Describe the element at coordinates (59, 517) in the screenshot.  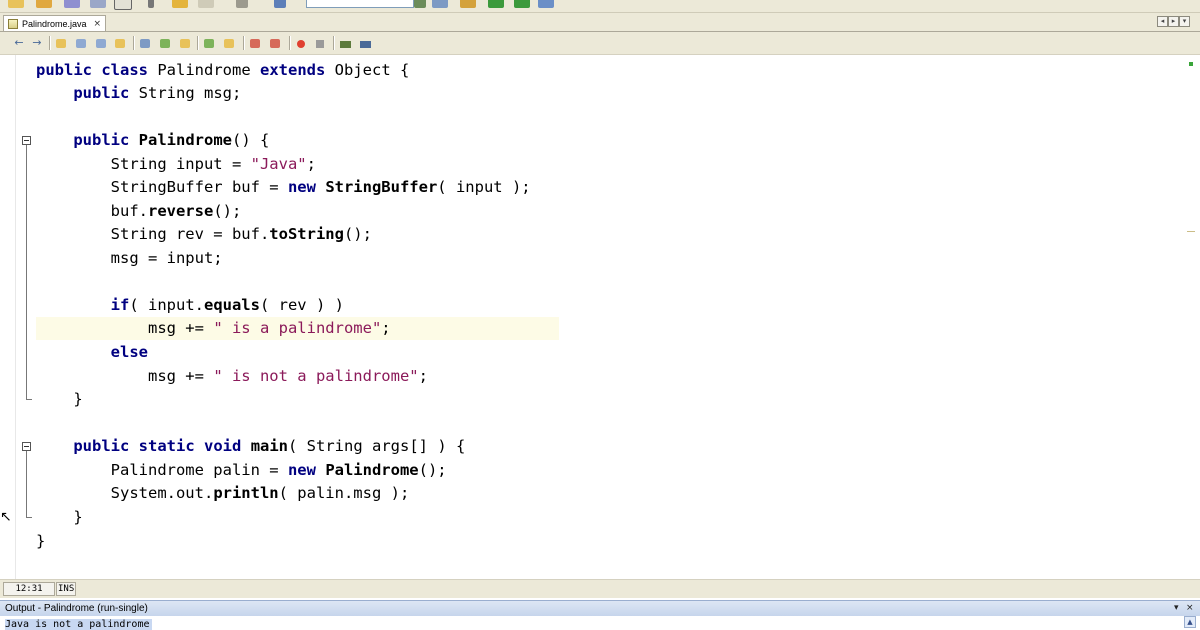
I see `code-text: }` at that location.